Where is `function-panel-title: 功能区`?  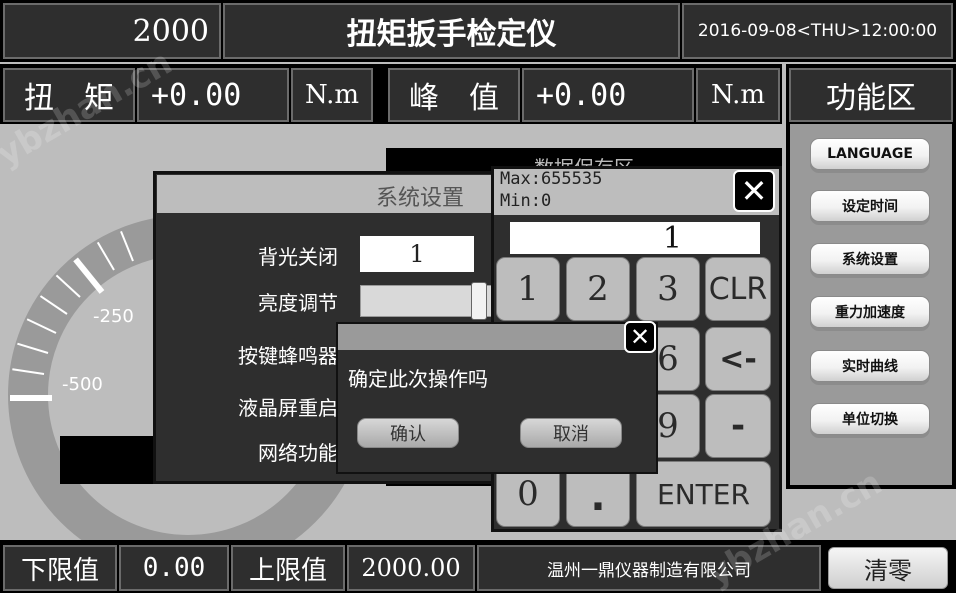
function-panel-title: 功能区 is located at coordinates (871, 95).